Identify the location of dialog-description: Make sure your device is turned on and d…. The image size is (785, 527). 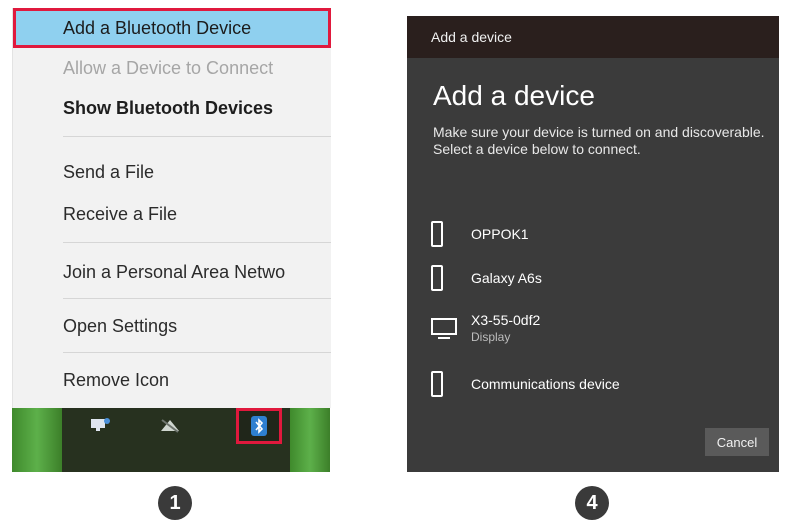
(599, 140).